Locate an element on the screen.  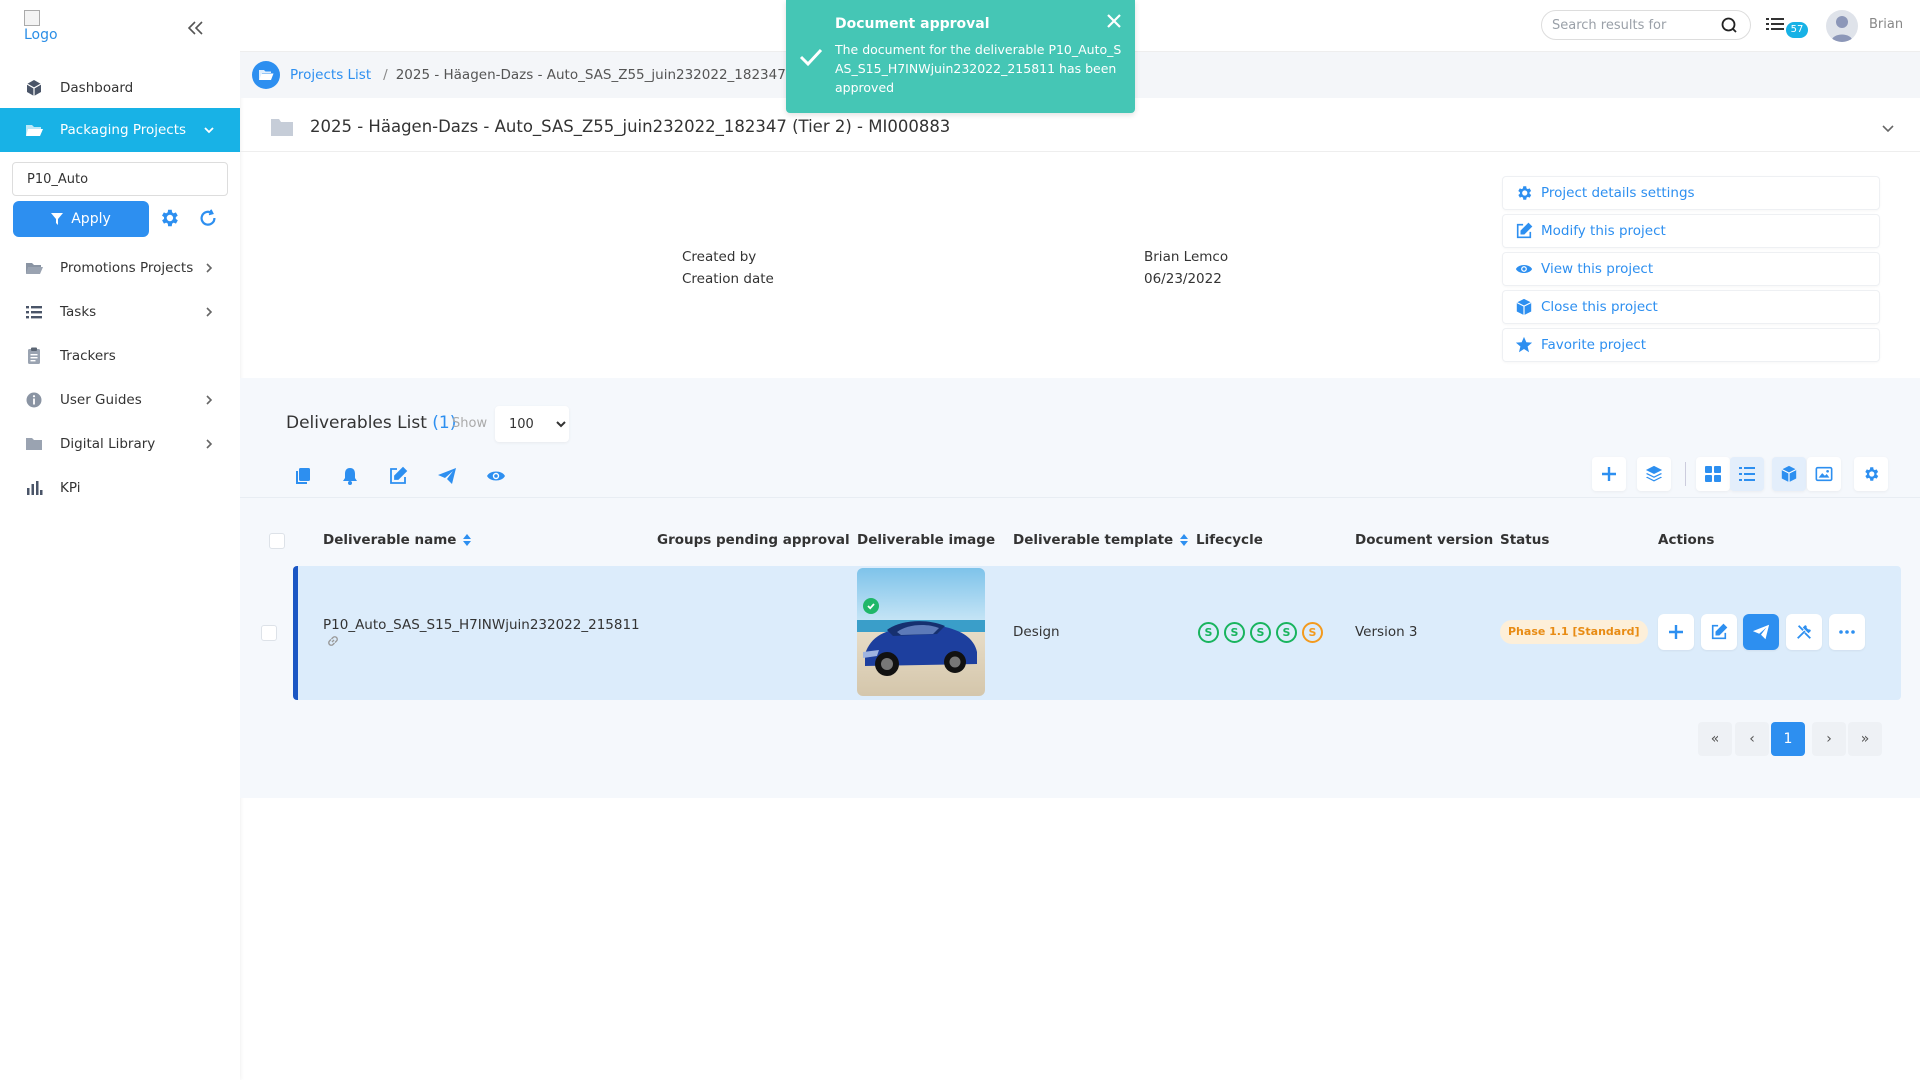
image-view-icon is located at coordinates (1824, 474).